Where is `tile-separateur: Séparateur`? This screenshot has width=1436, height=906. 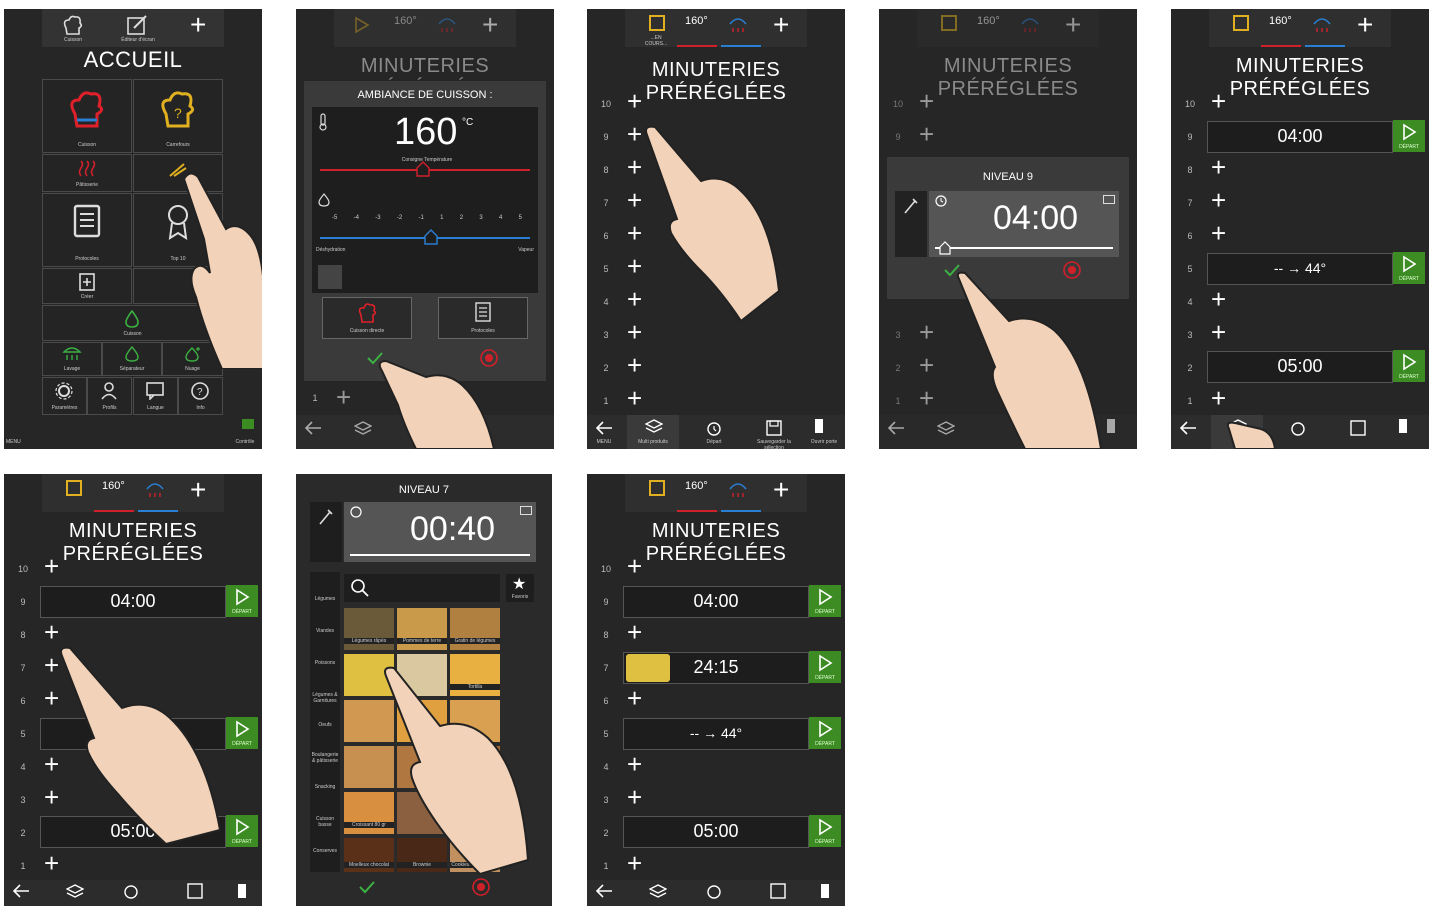 tile-separateur: Séparateur is located at coordinates (132, 359).